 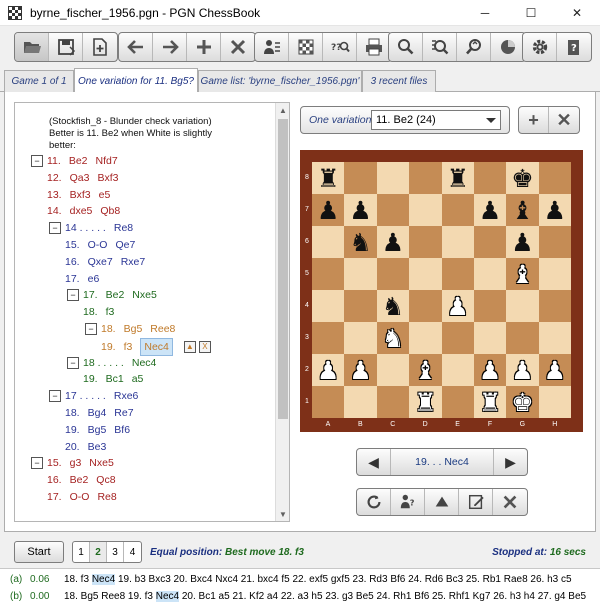 What do you see at coordinates (554, 370) in the screenshot?
I see `board-square-h2: ♟` at bounding box center [554, 370].